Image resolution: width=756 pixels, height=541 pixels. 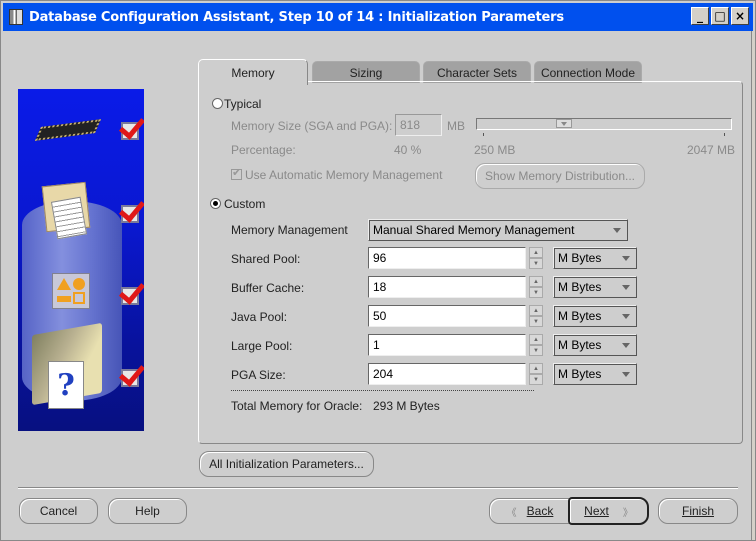 I want to click on pga-size-spinner: ▲ ▼, so click(x=536, y=374).